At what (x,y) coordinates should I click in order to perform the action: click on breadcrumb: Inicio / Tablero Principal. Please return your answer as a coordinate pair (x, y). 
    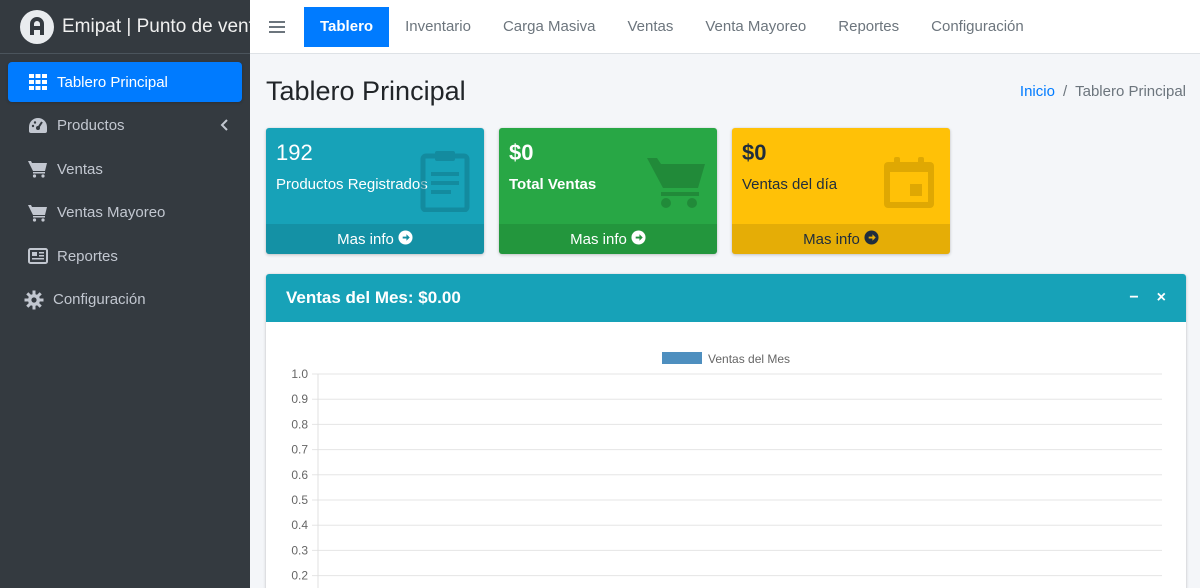
    Looking at the image, I should click on (1103, 91).